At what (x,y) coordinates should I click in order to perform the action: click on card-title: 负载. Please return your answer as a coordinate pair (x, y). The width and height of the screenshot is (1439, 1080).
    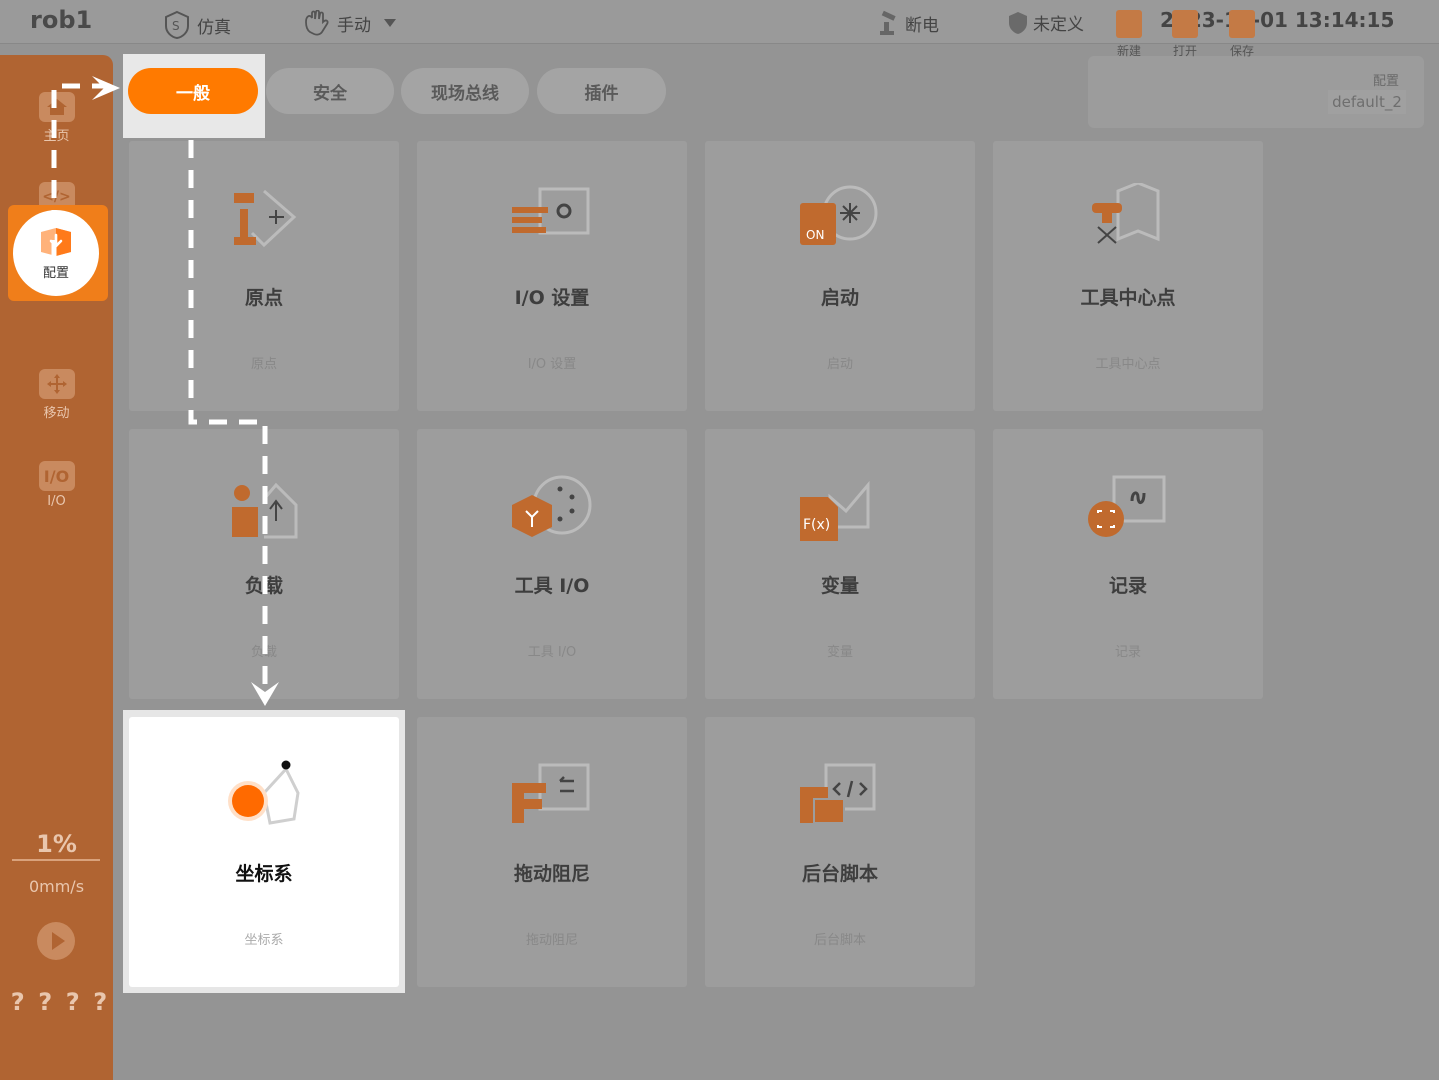
    Looking at the image, I should click on (263, 586).